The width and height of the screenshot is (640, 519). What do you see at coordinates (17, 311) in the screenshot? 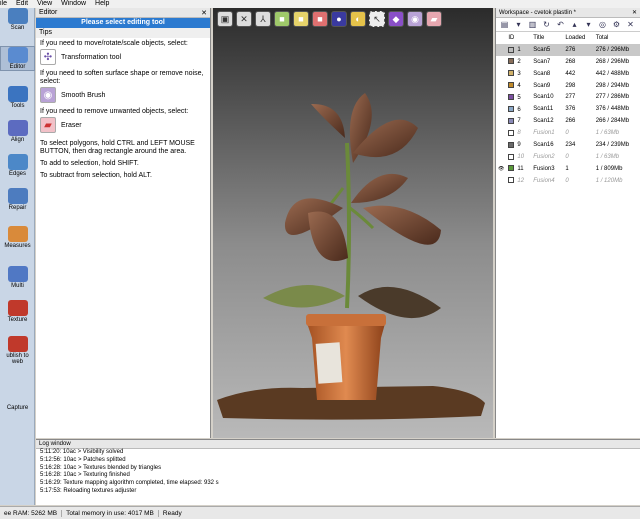
I see `sidebar-item-texture: Texture` at bounding box center [17, 311].